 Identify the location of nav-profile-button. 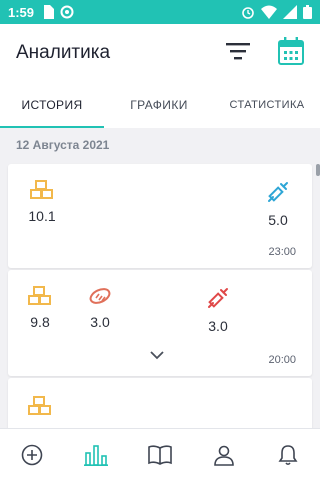
(224, 455).